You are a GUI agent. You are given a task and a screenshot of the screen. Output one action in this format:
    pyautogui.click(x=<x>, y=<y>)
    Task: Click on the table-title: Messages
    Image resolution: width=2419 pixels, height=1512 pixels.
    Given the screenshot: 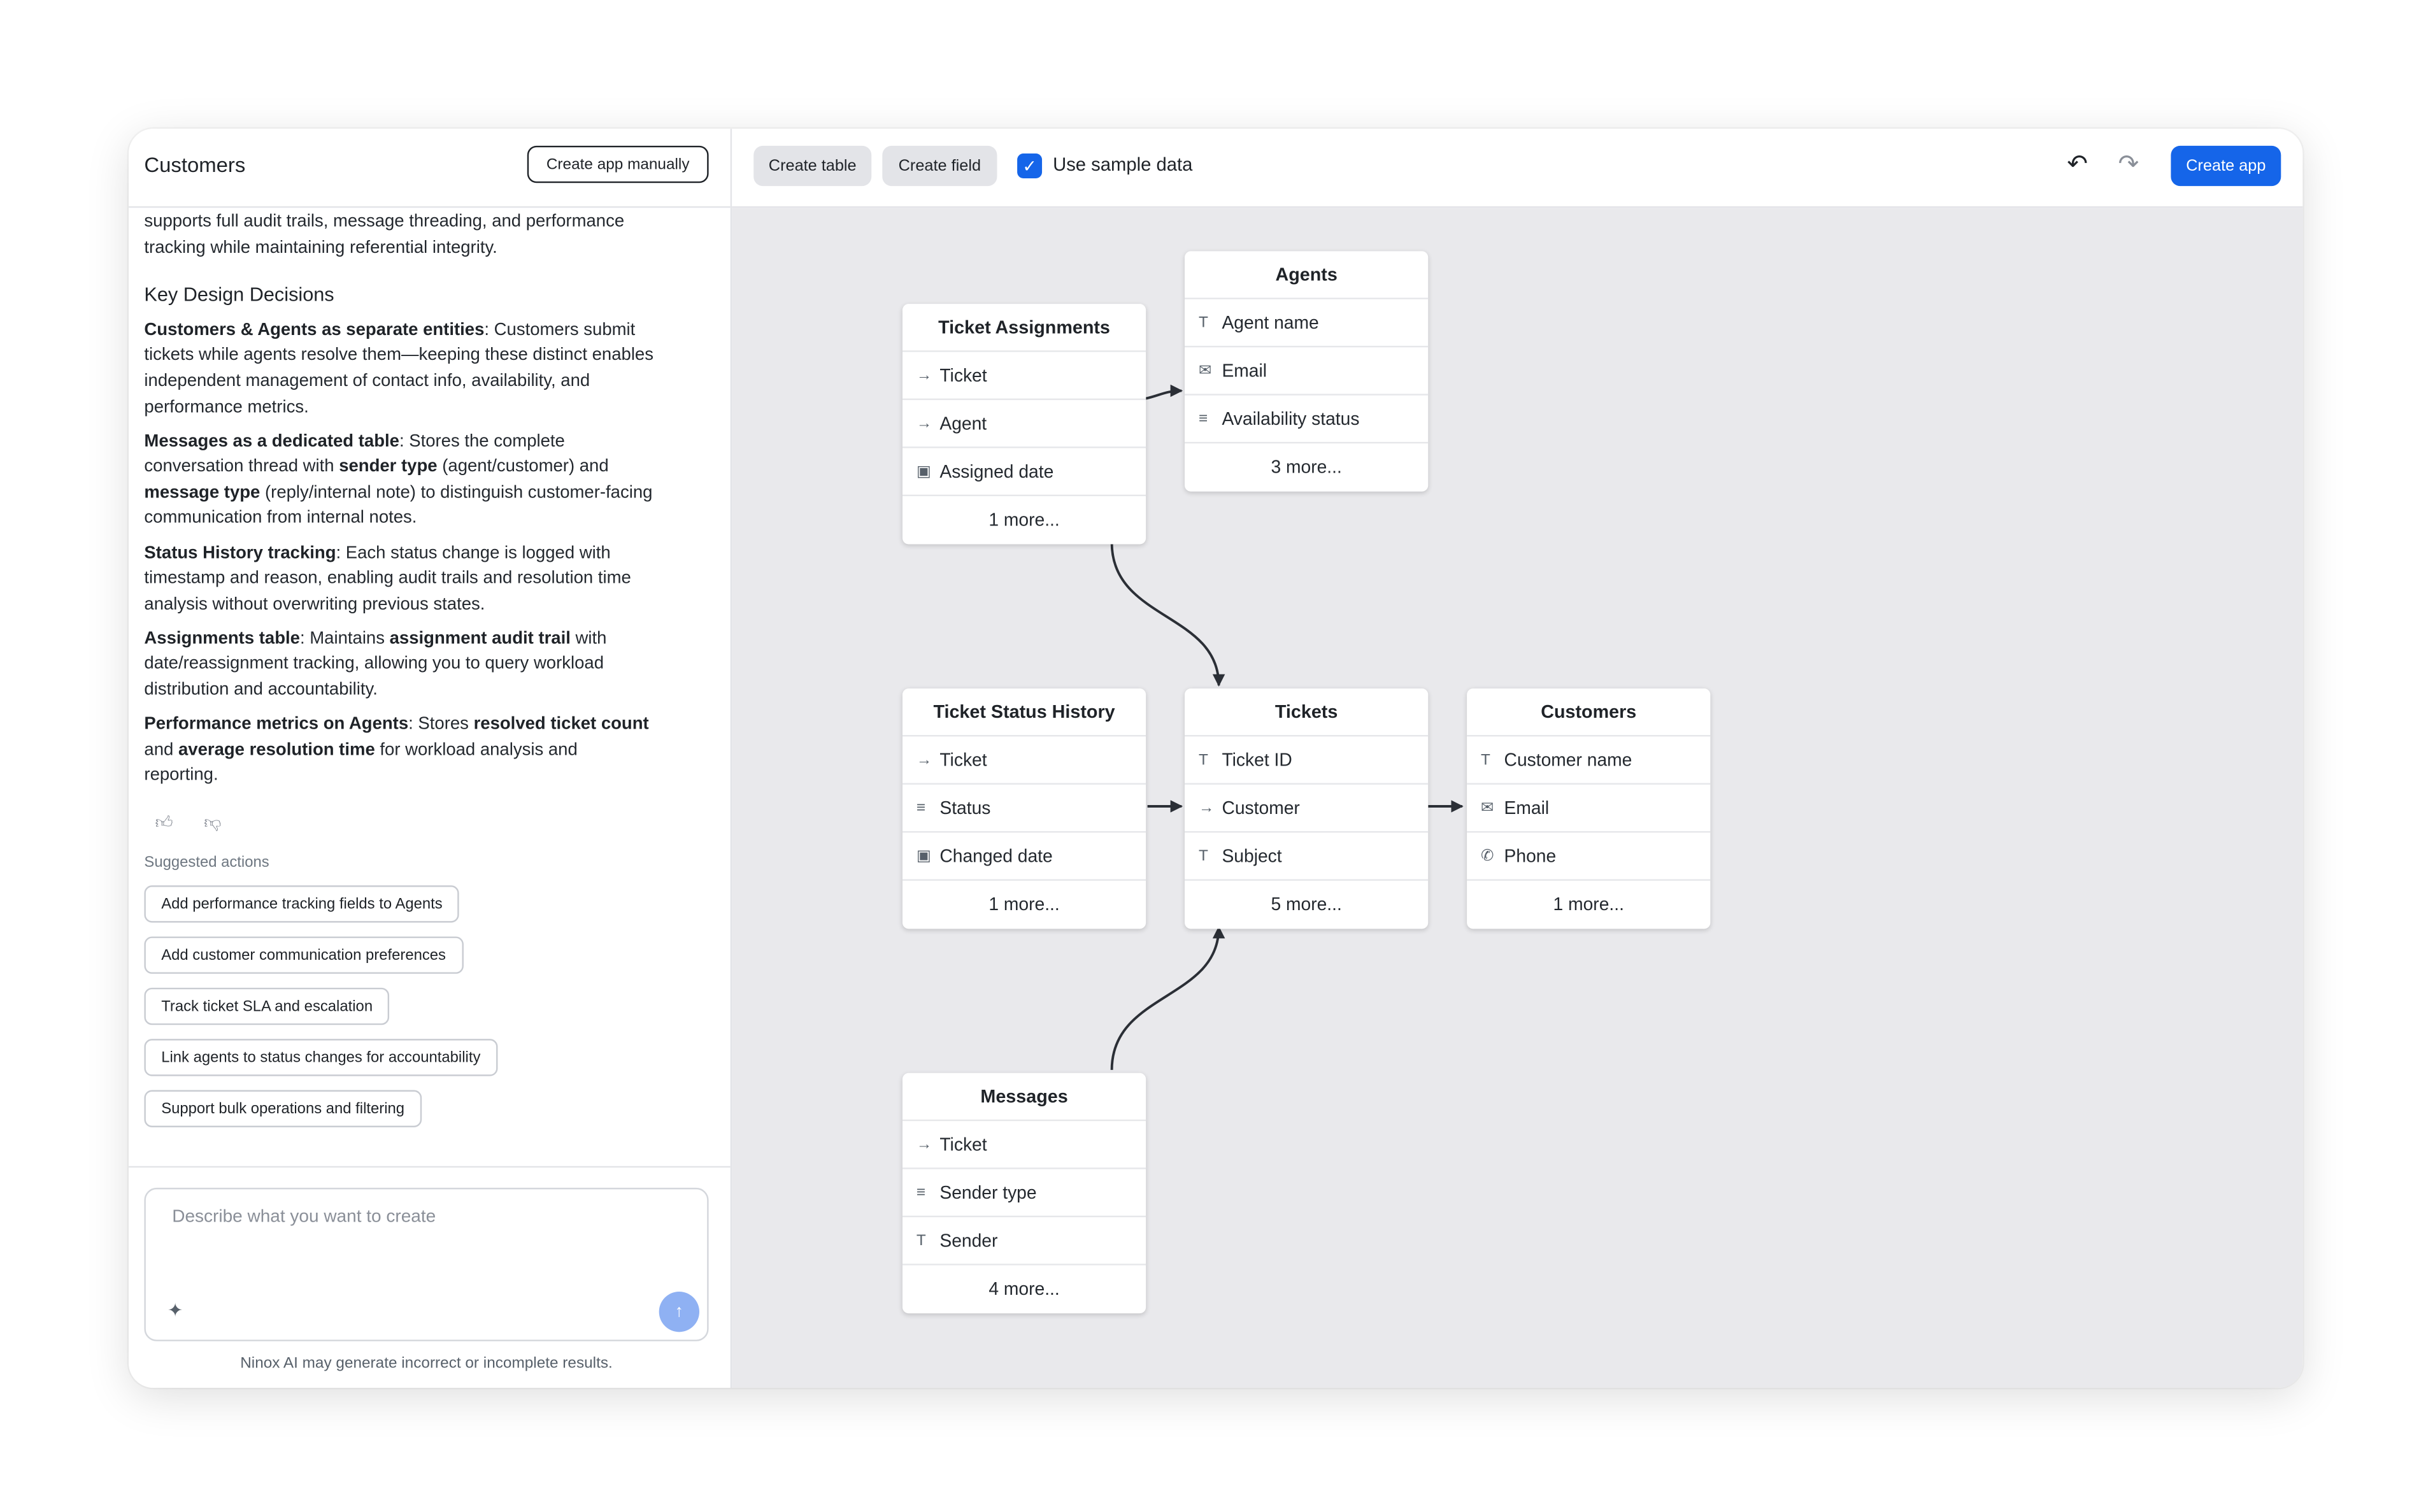 What is the action you would take?
    pyautogui.click(x=1024, y=1097)
    